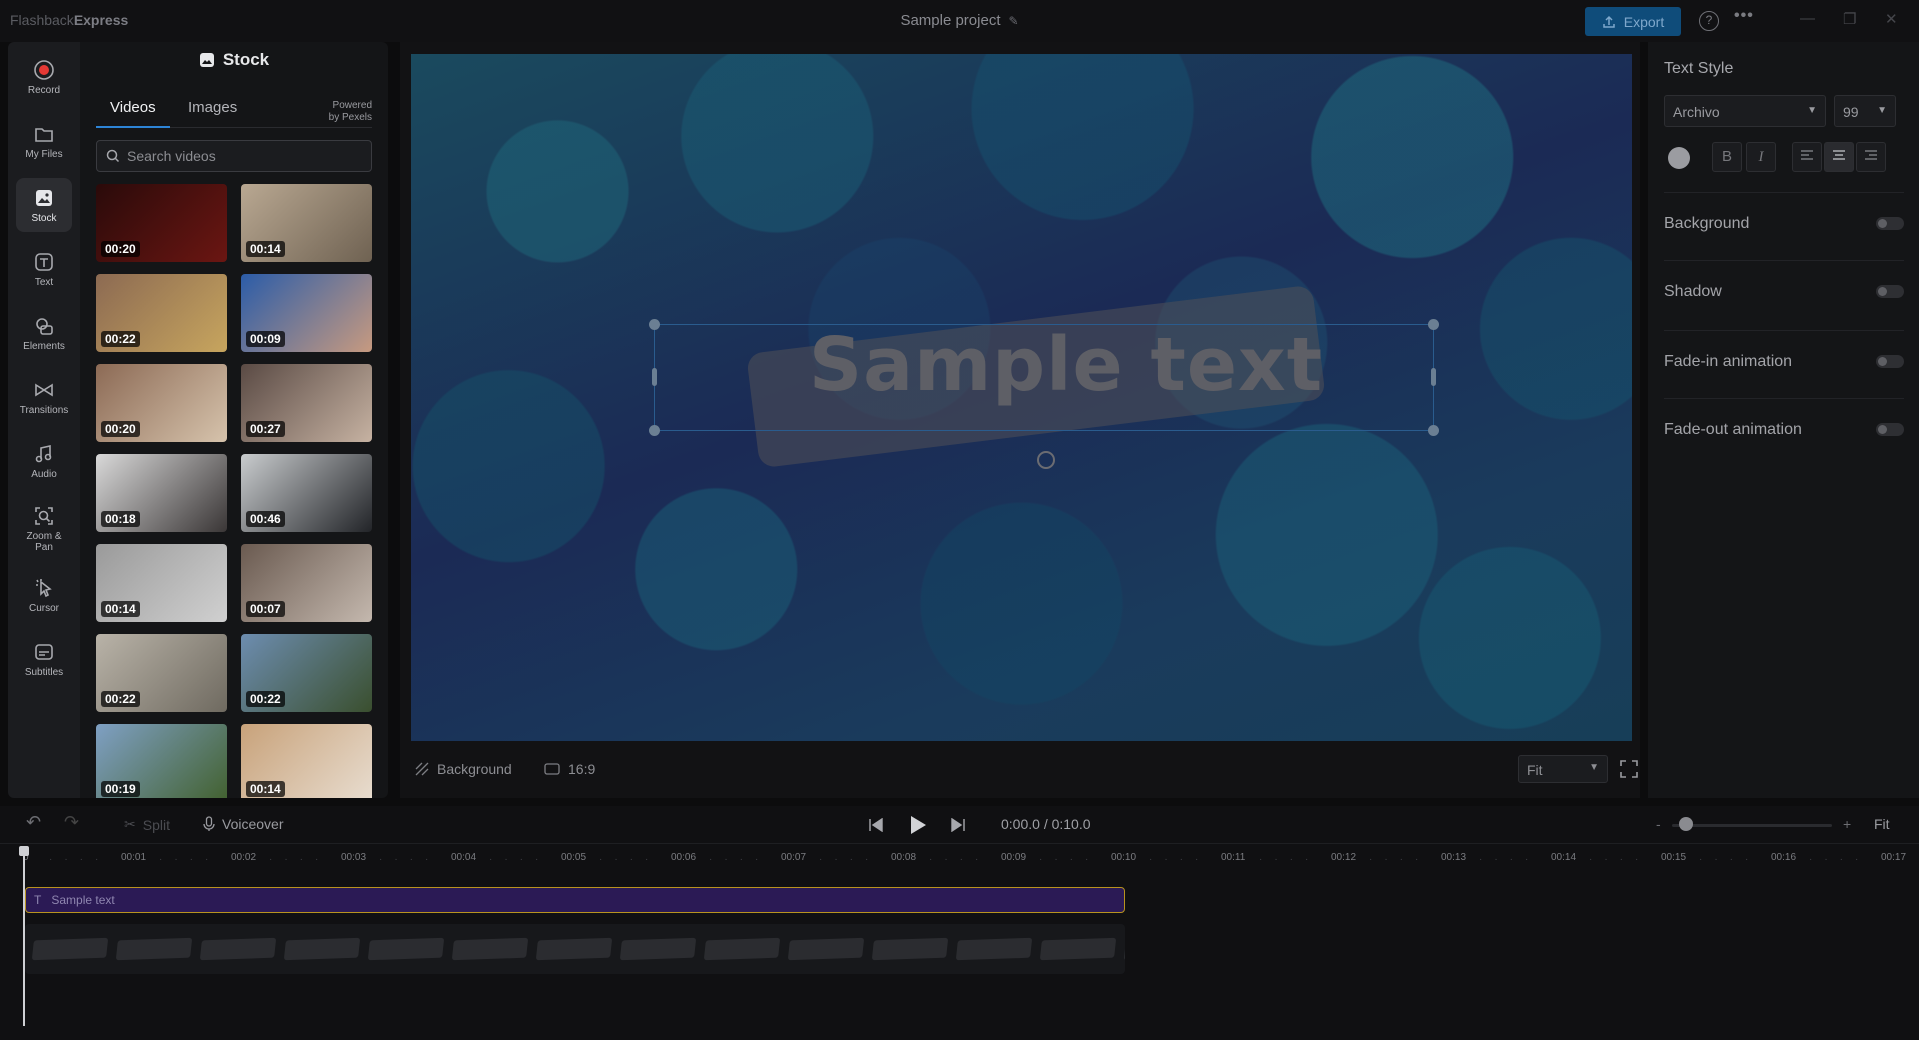  What do you see at coordinates (575, 900) in the screenshot?
I see `text-clip: T Sample text` at bounding box center [575, 900].